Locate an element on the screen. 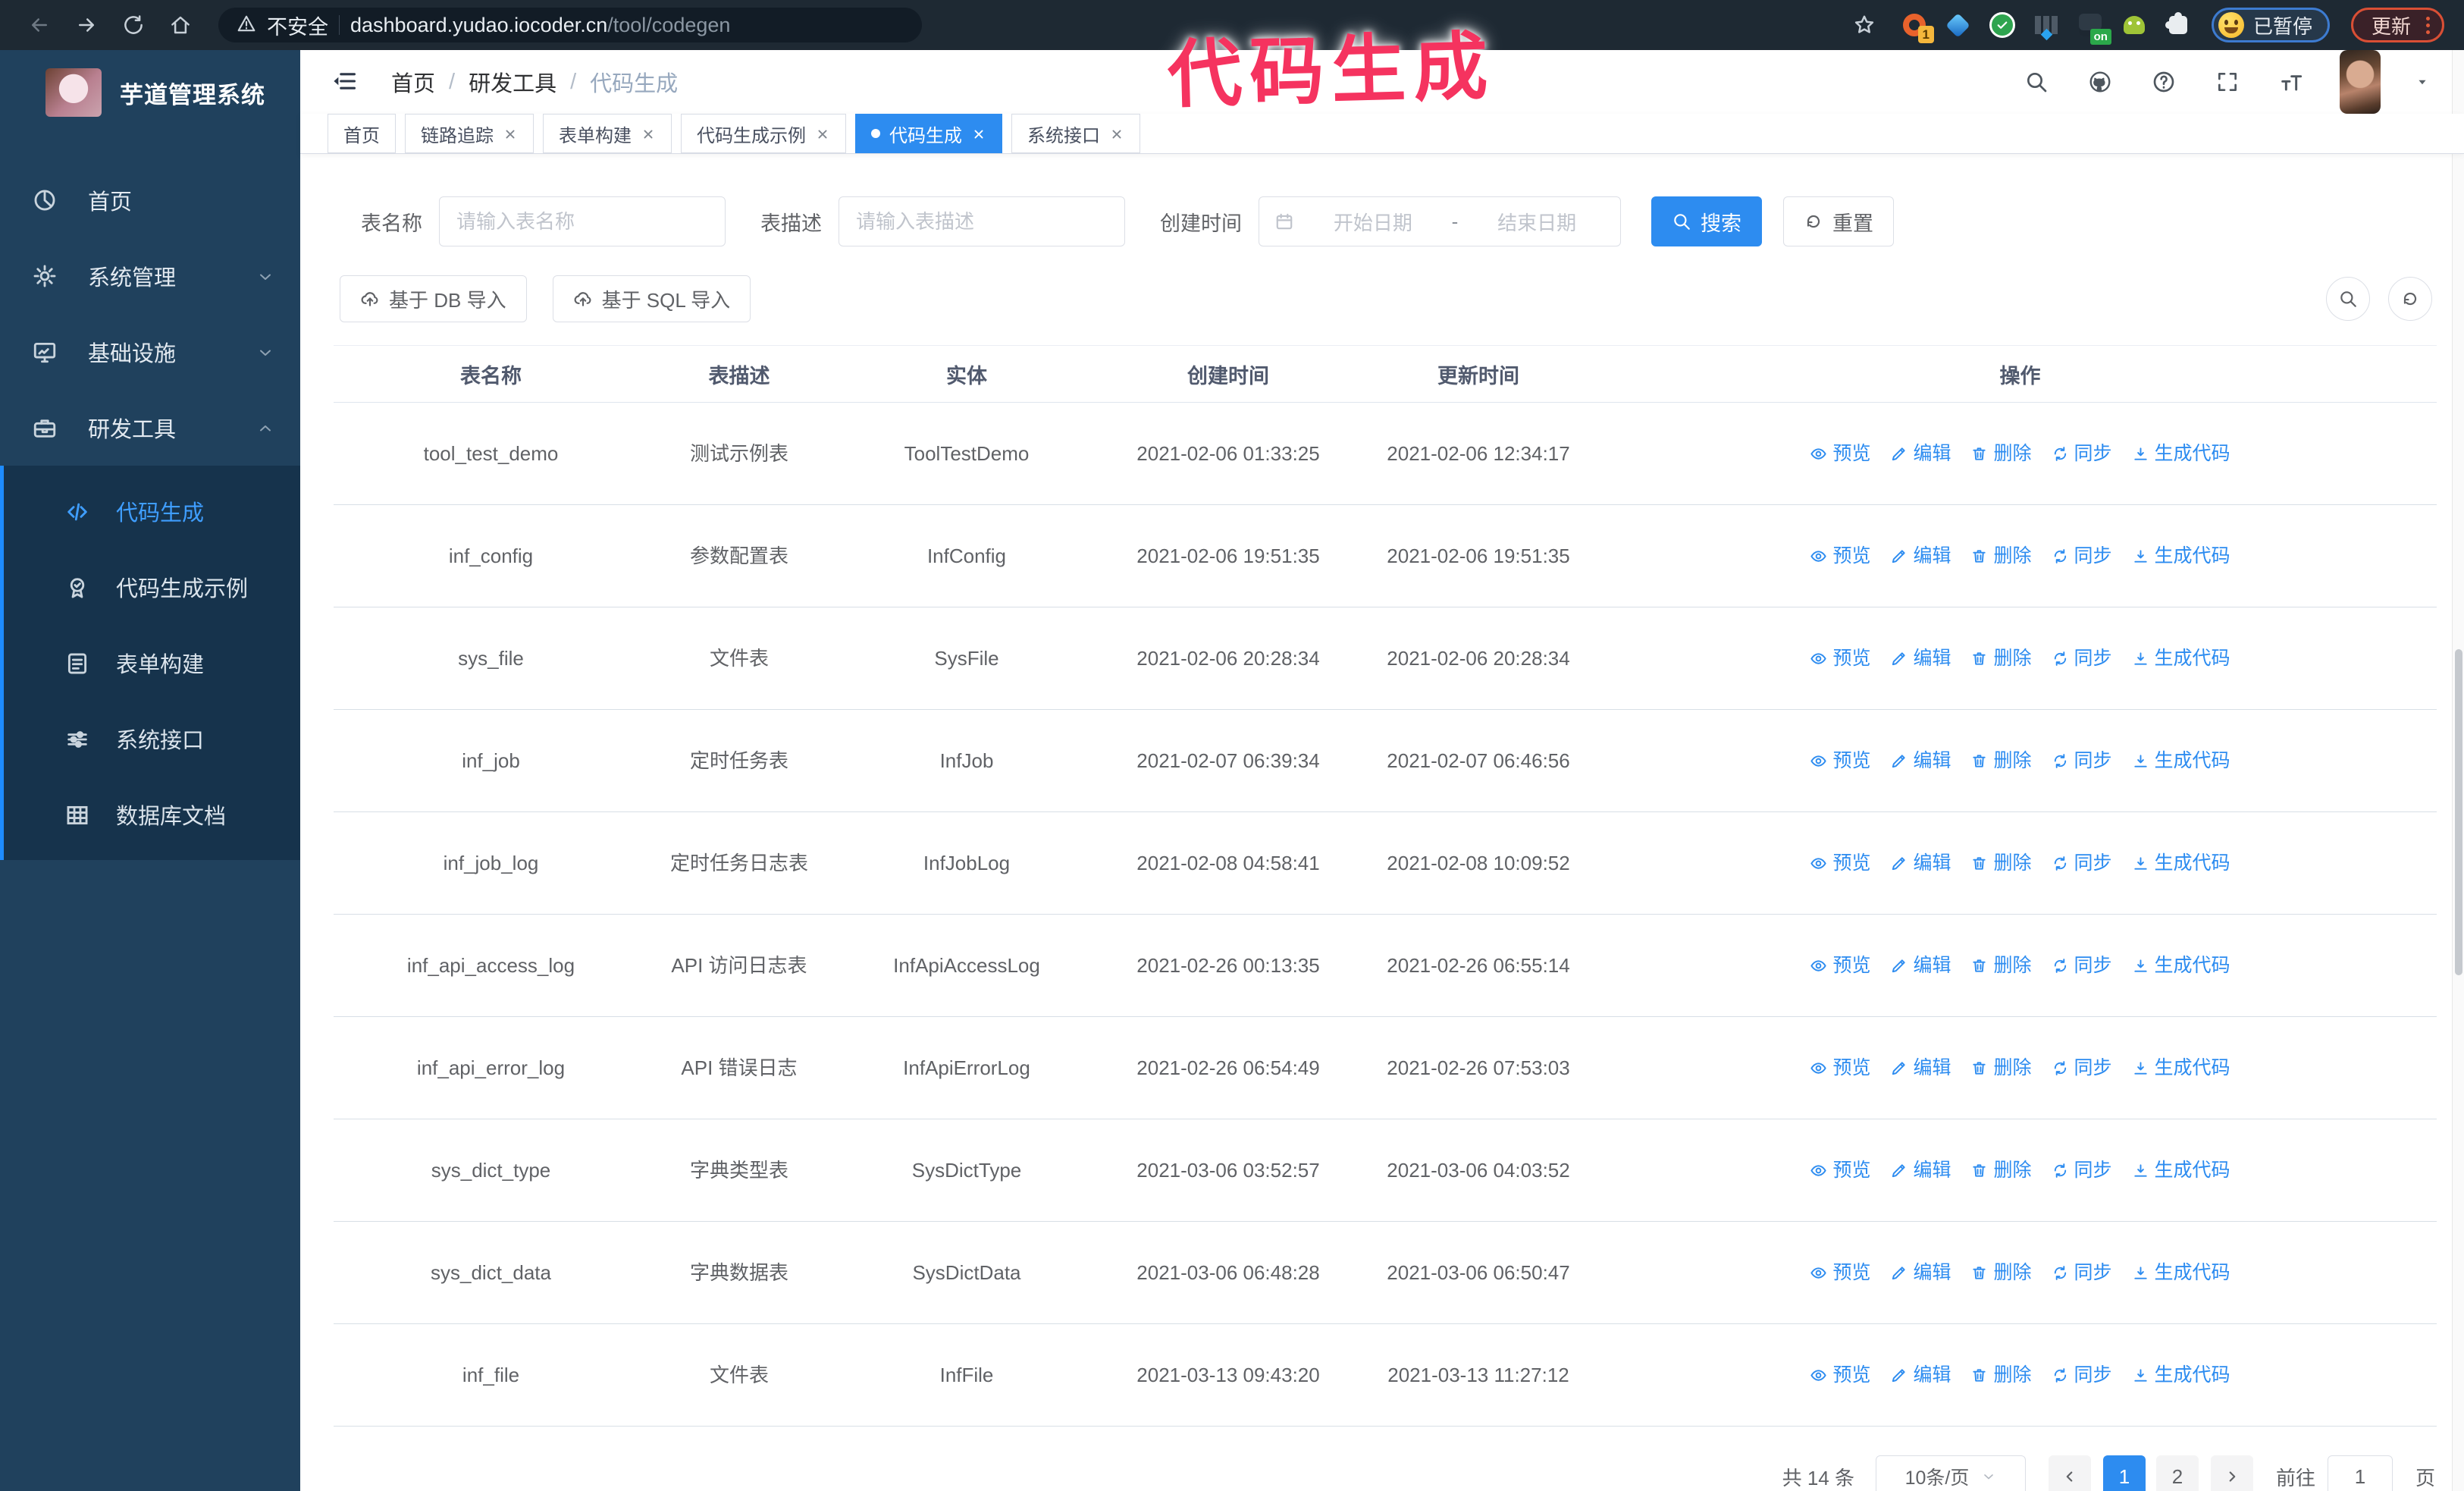 The width and height of the screenshot is (2464, 1491). tab-item: 表单构建 is located at coordinates (607, 133).